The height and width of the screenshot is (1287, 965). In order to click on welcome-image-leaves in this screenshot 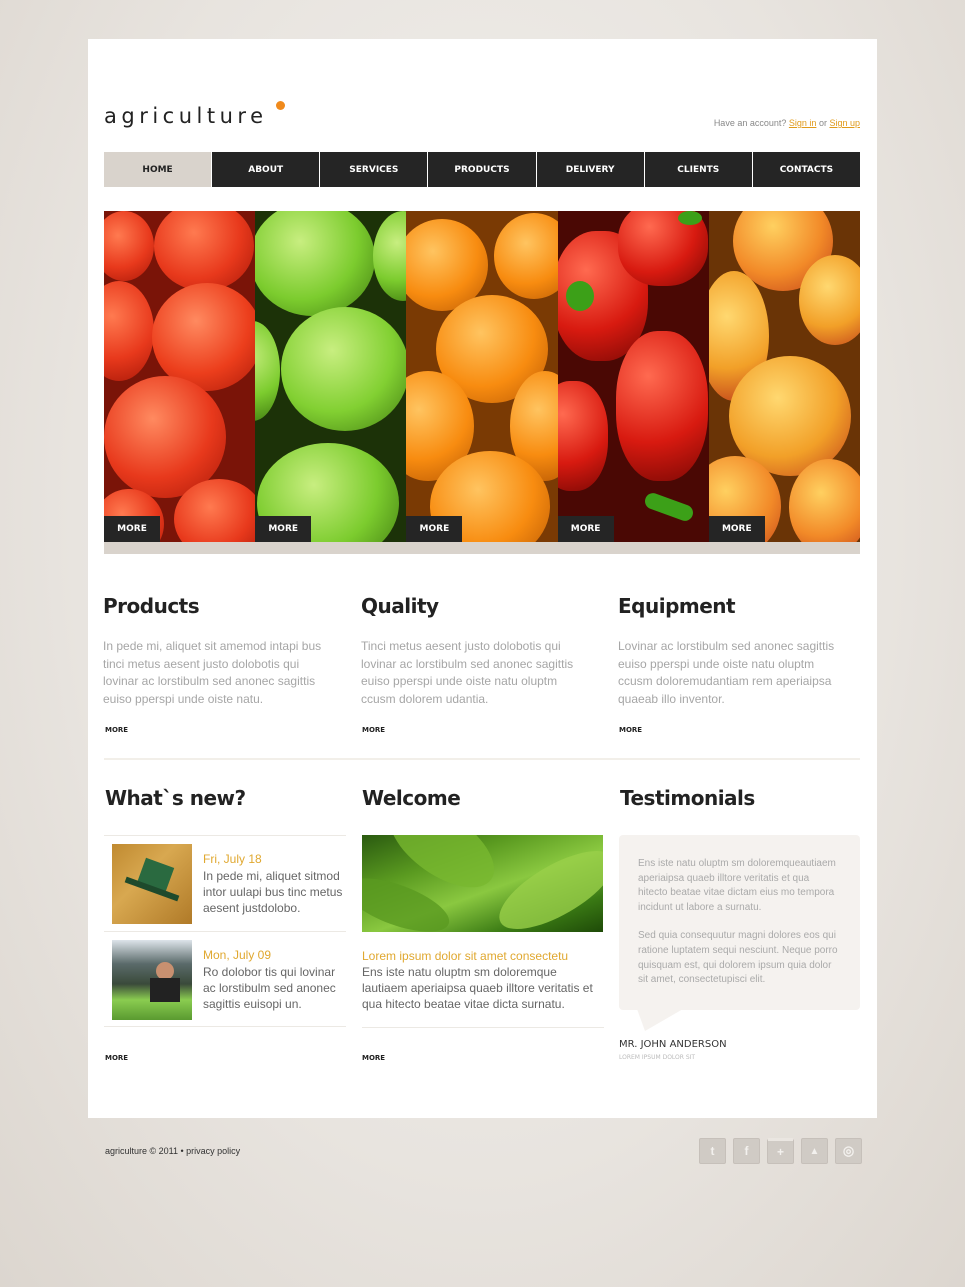, I will do `click(482, 883)`.